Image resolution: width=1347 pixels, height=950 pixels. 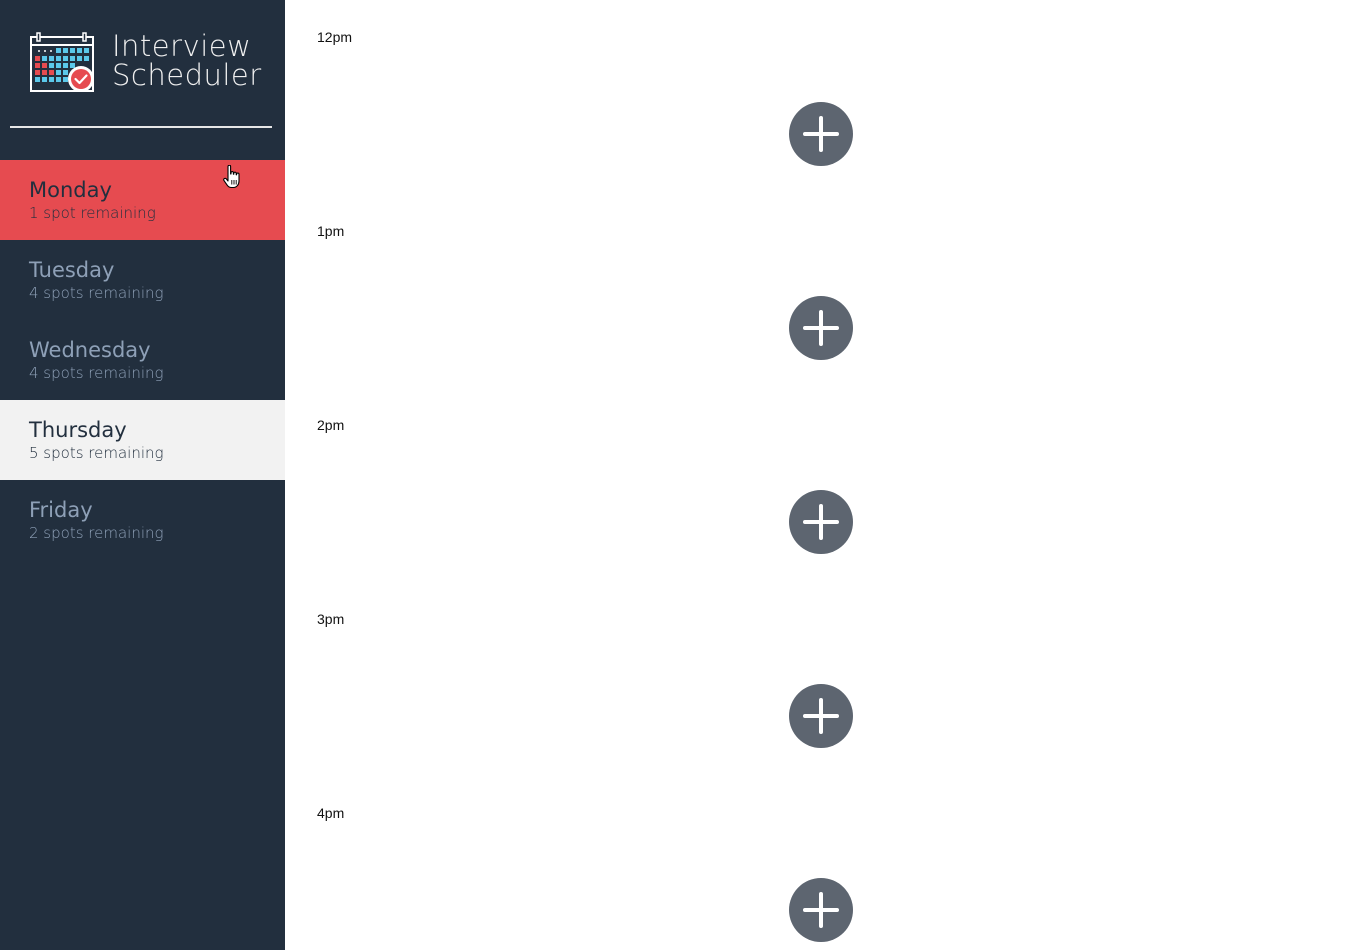 I want to click on day-item-tuesday: Tuesday 4 spots remaining, so click(x=142, y=280).